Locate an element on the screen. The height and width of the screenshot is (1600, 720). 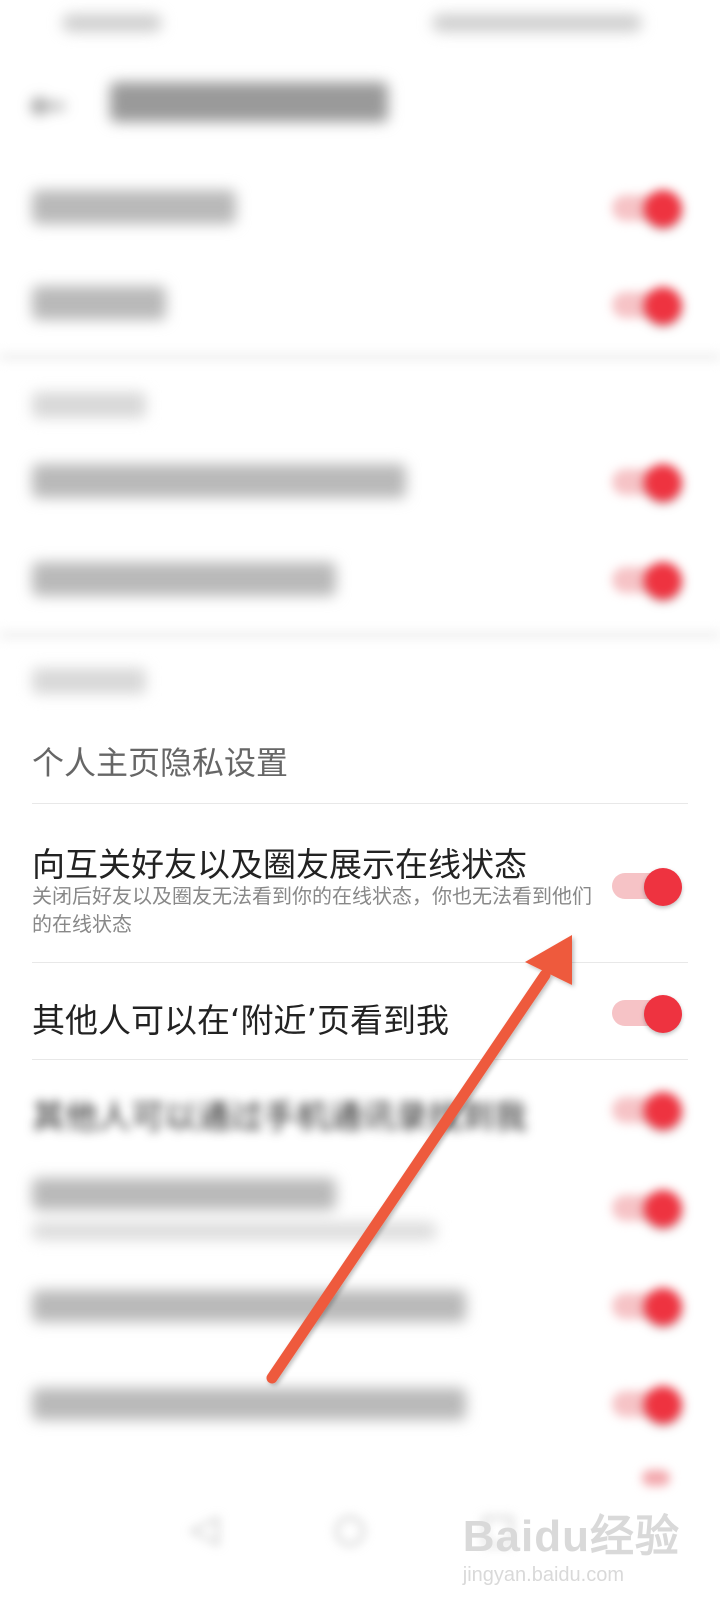
baidu-watermark: Baidu经验 jingyan.baidu.com is located at coordinates (571, 1543).